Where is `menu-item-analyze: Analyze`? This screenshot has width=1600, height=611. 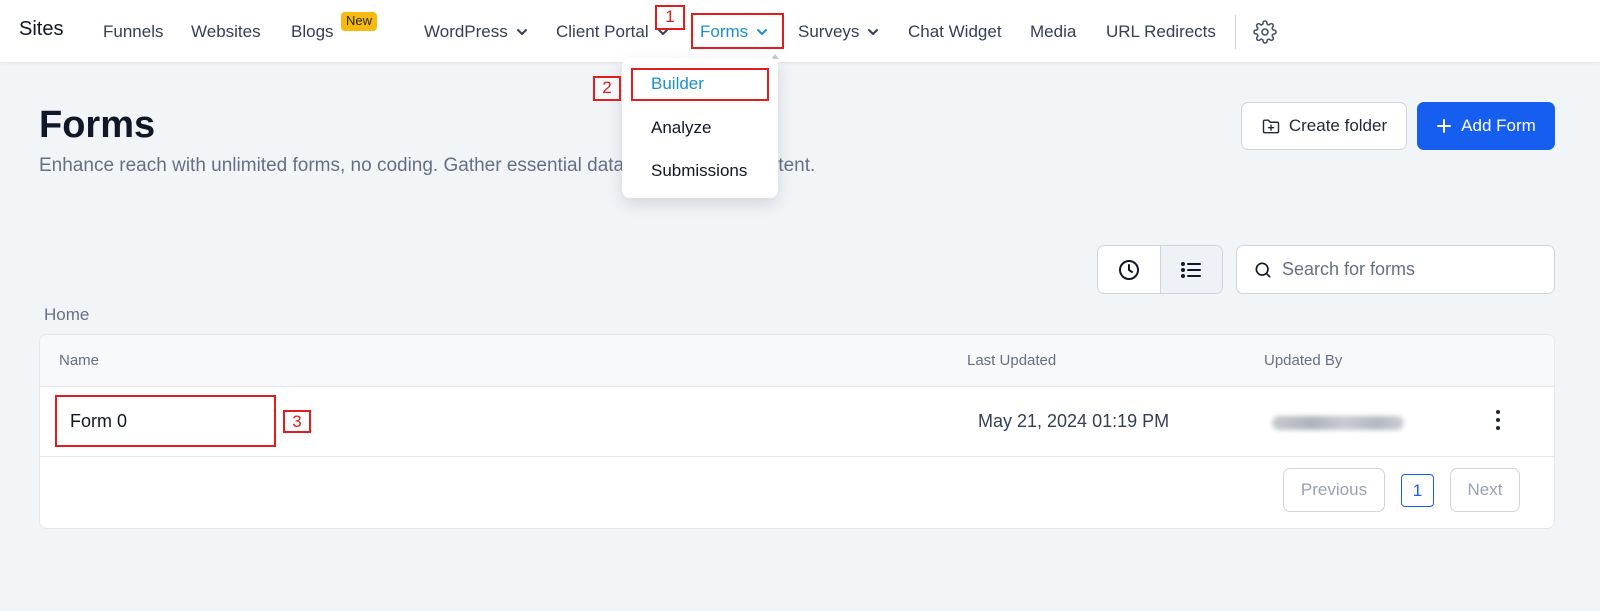
menu-item-analyze: Analyze is located at coordinates (681, 128).